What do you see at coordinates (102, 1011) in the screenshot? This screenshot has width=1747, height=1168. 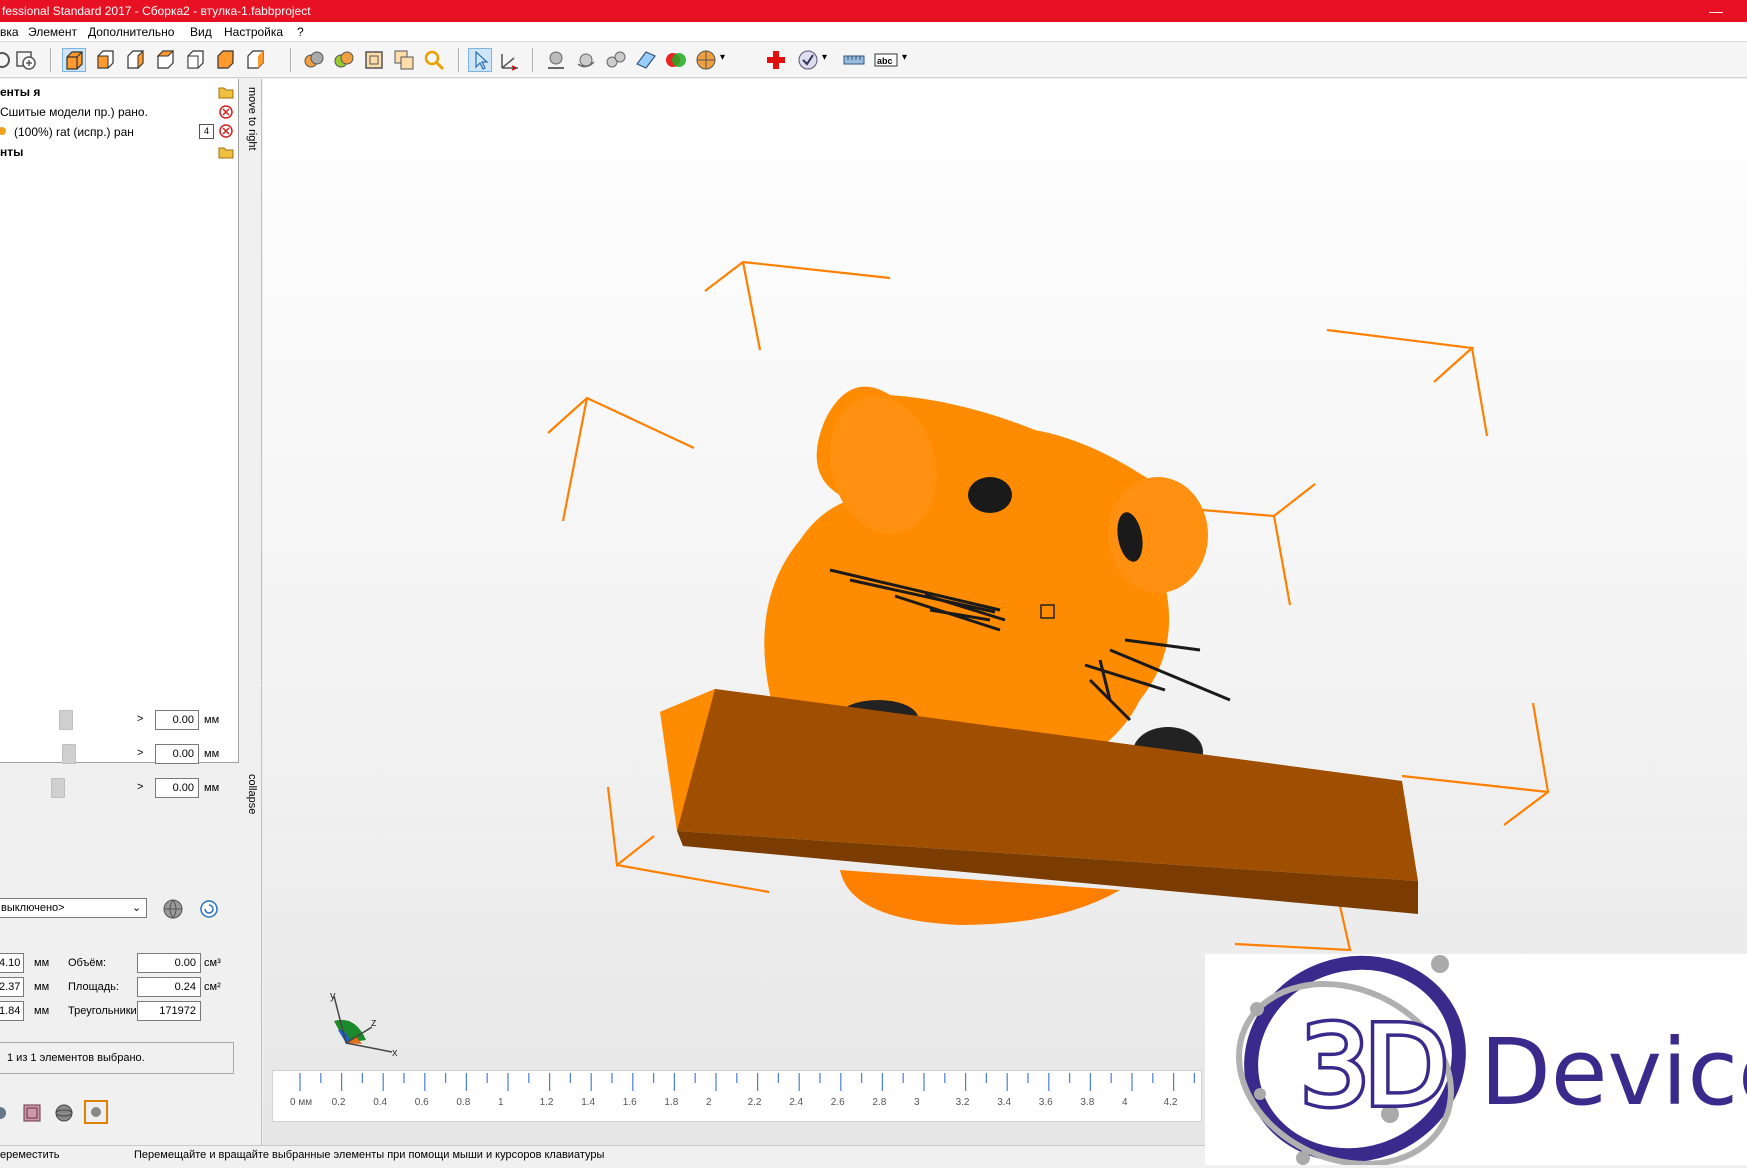 I see `triangles-label: Треугольники` at bounding box center [102, 1011].